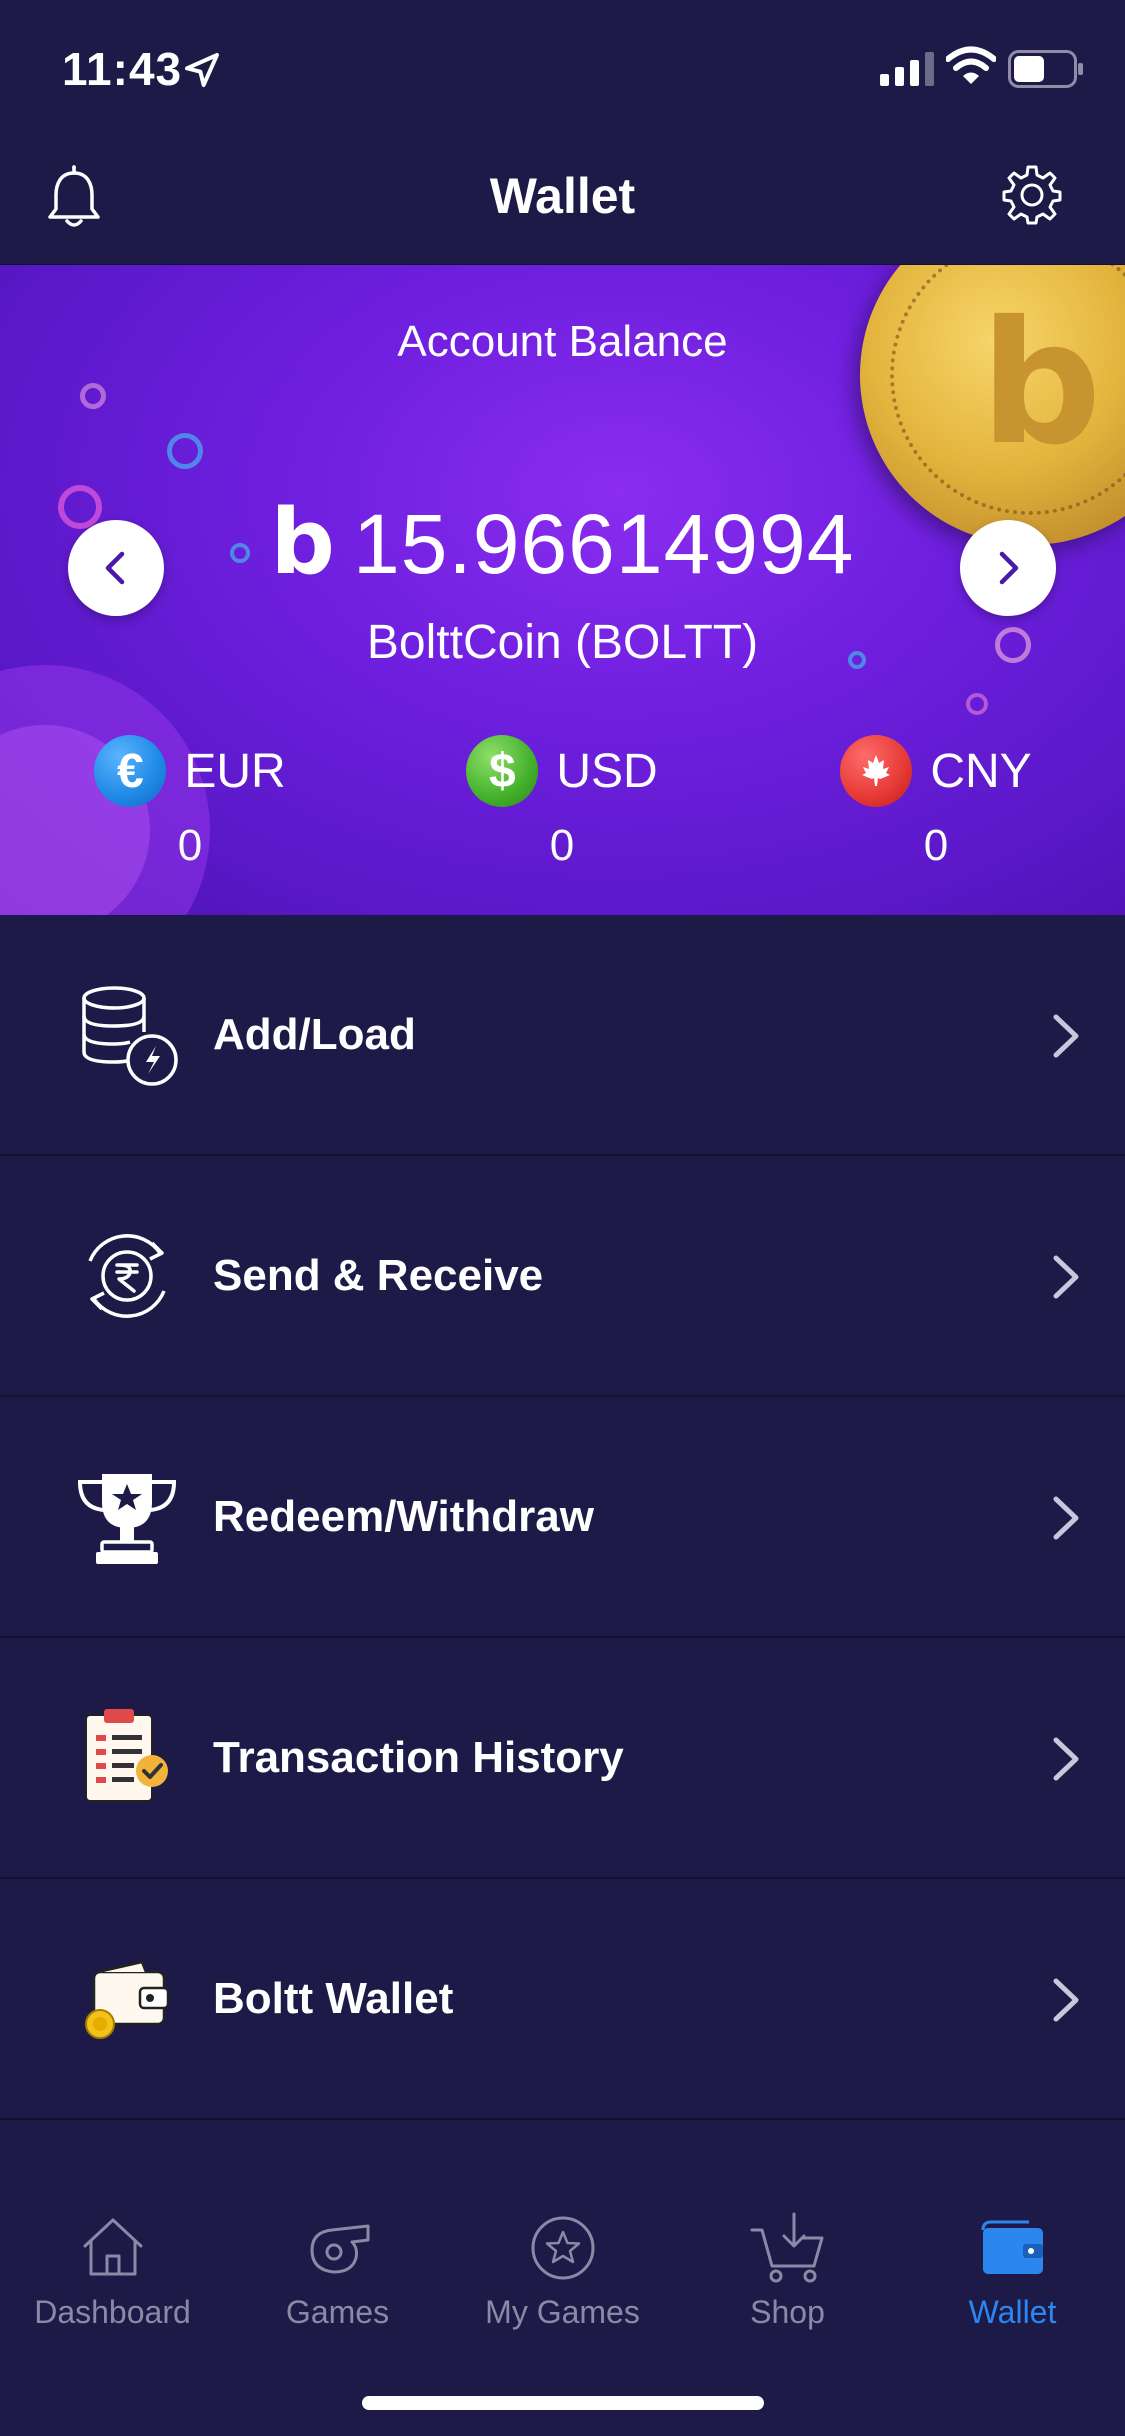 This screenshot has width=1125, height=2436. What do you see at coordinates (563, 2403) in the screenshot?
I see `home-indicator` at bounding box center [563, 2403].